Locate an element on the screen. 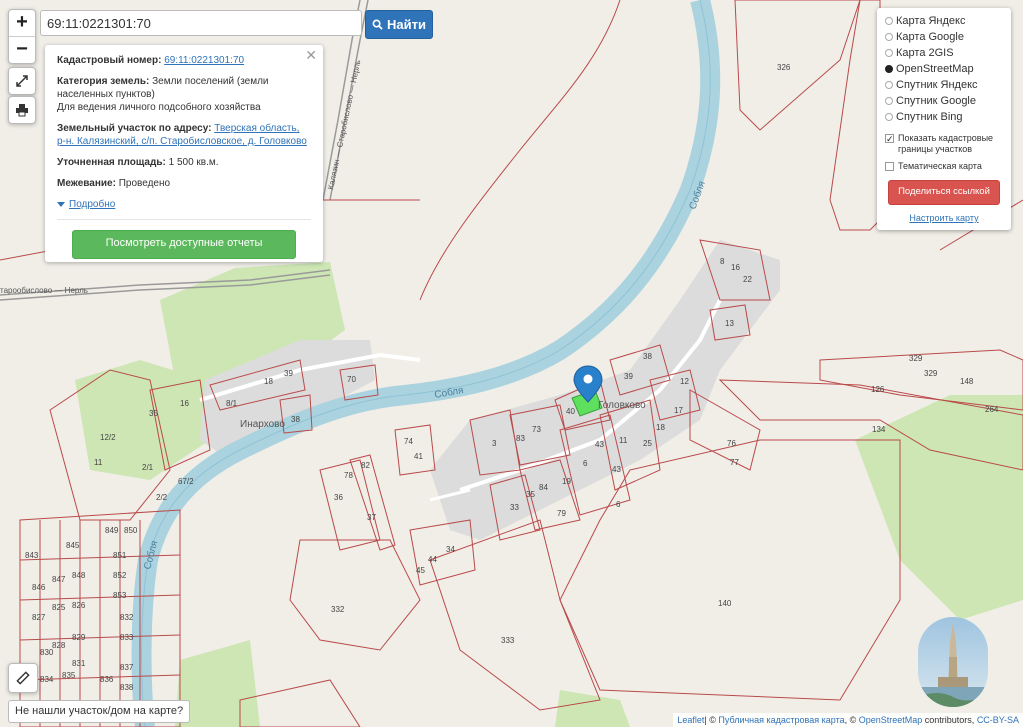  osm-link: OpenStreetMap is located at coordinates (891, 720).